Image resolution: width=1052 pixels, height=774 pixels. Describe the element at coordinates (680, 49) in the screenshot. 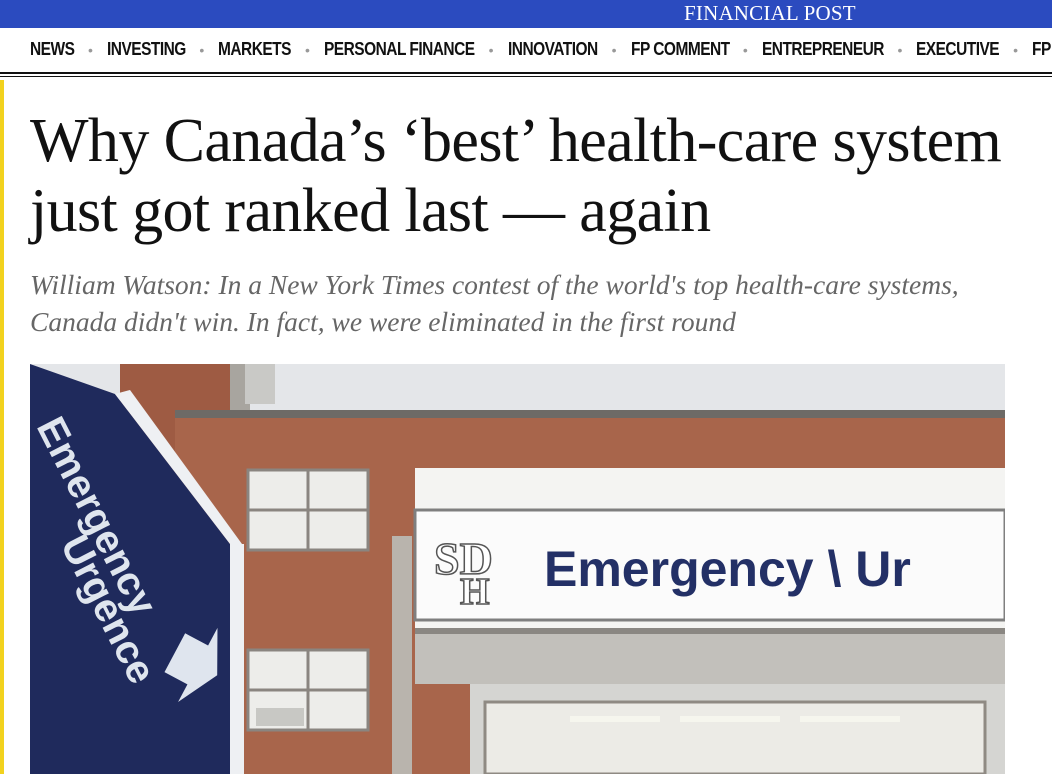

I see `nav-item-fp-comment: FP COMMENT` at that location.